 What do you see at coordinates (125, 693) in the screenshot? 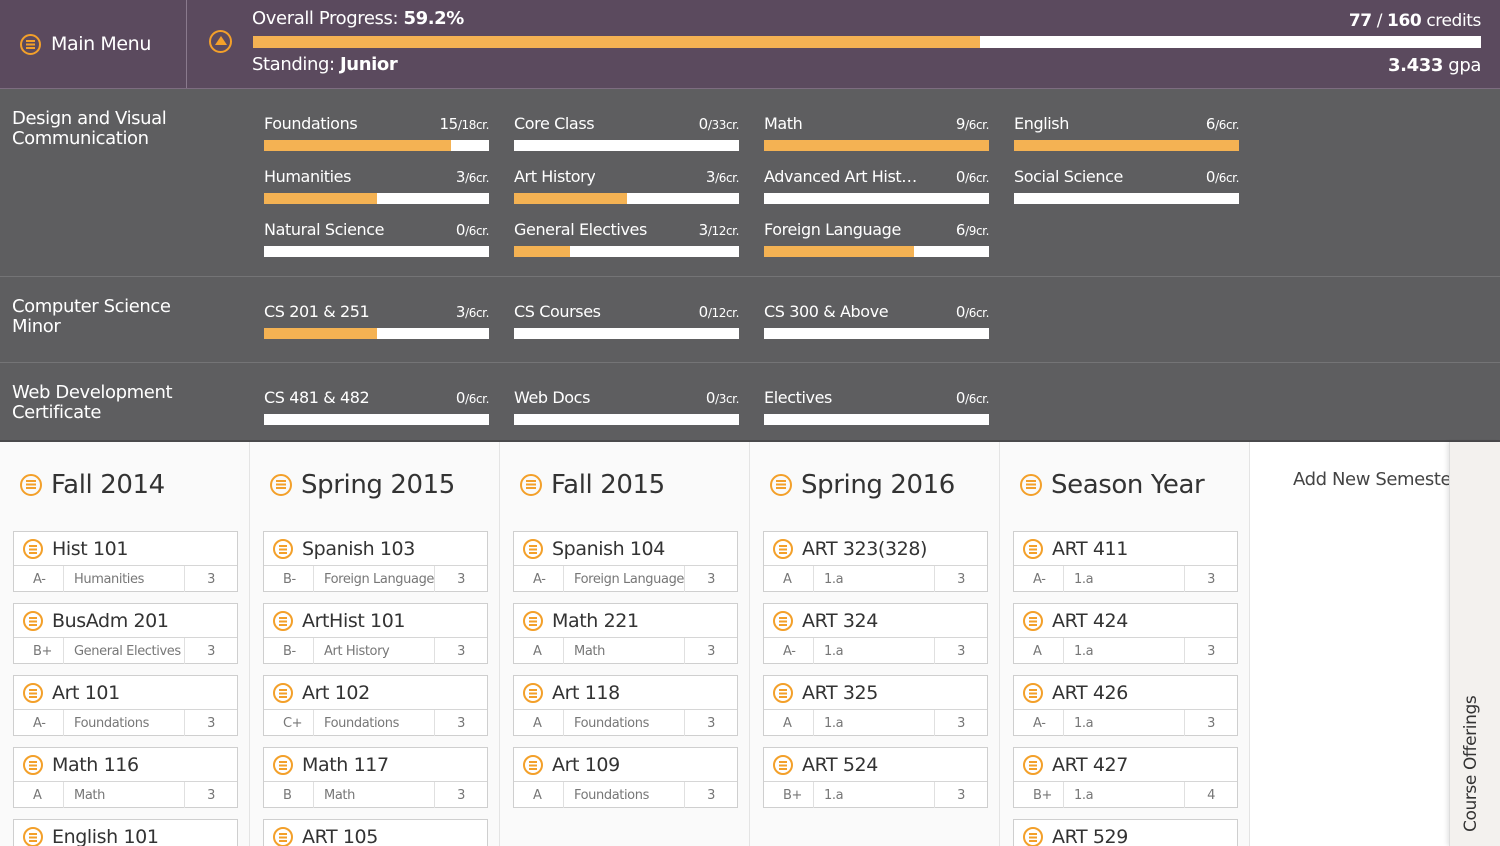
I see `course-header: Art 101` at bounding box center [125, 693].